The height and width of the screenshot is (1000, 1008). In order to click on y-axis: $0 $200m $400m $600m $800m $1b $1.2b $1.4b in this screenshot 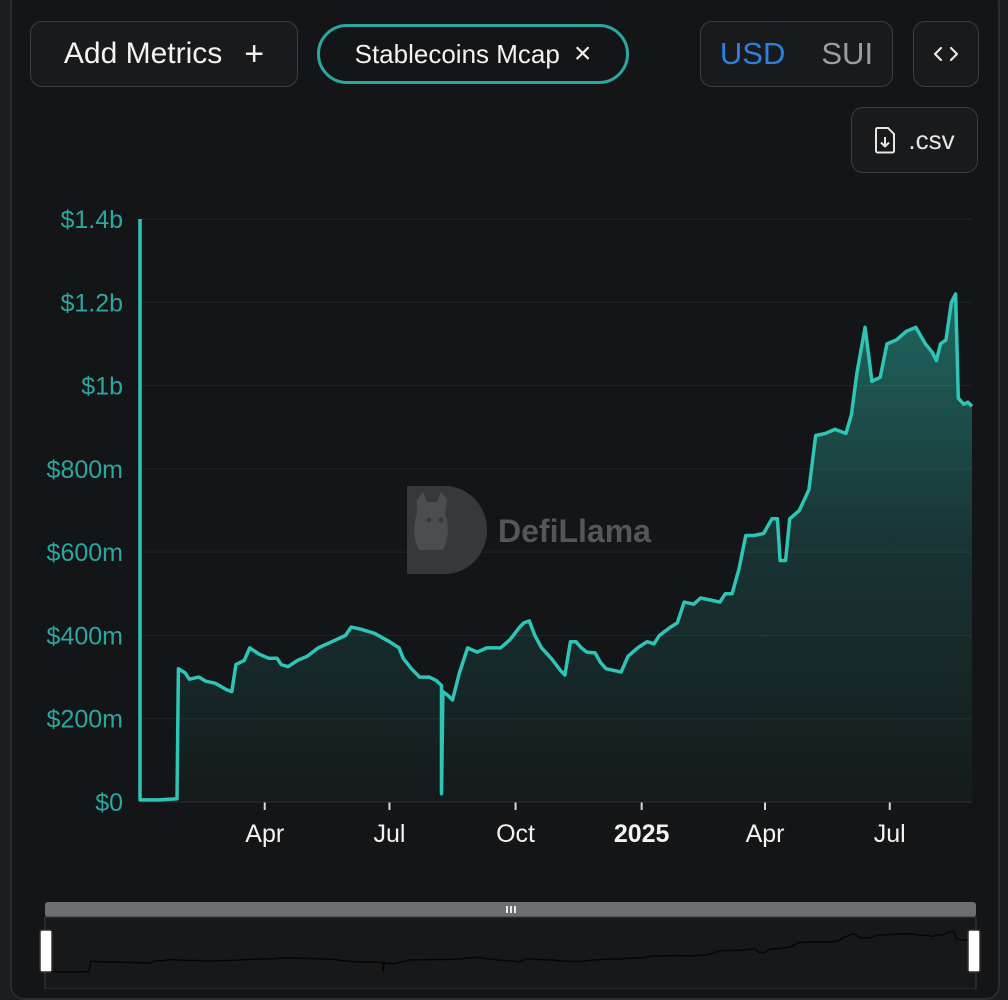, I will do `click(85, 511)`.